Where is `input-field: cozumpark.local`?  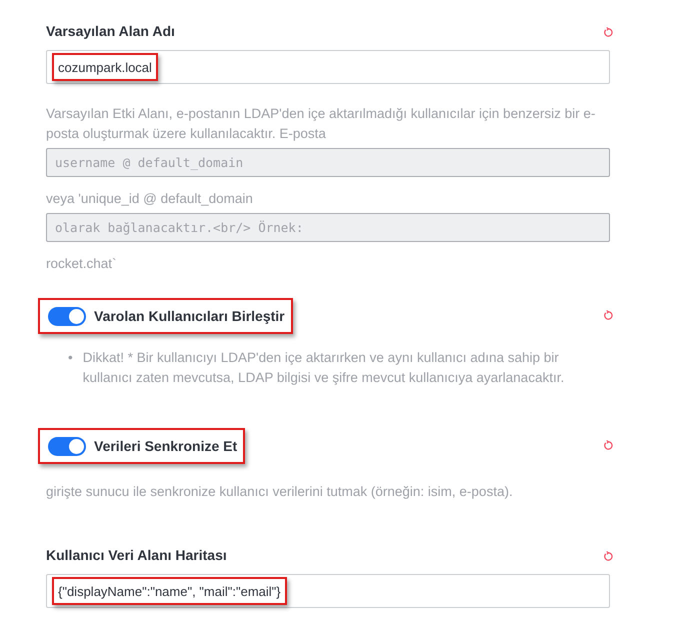
input-field: cozumpark.local is located at coordinates (328, 67).